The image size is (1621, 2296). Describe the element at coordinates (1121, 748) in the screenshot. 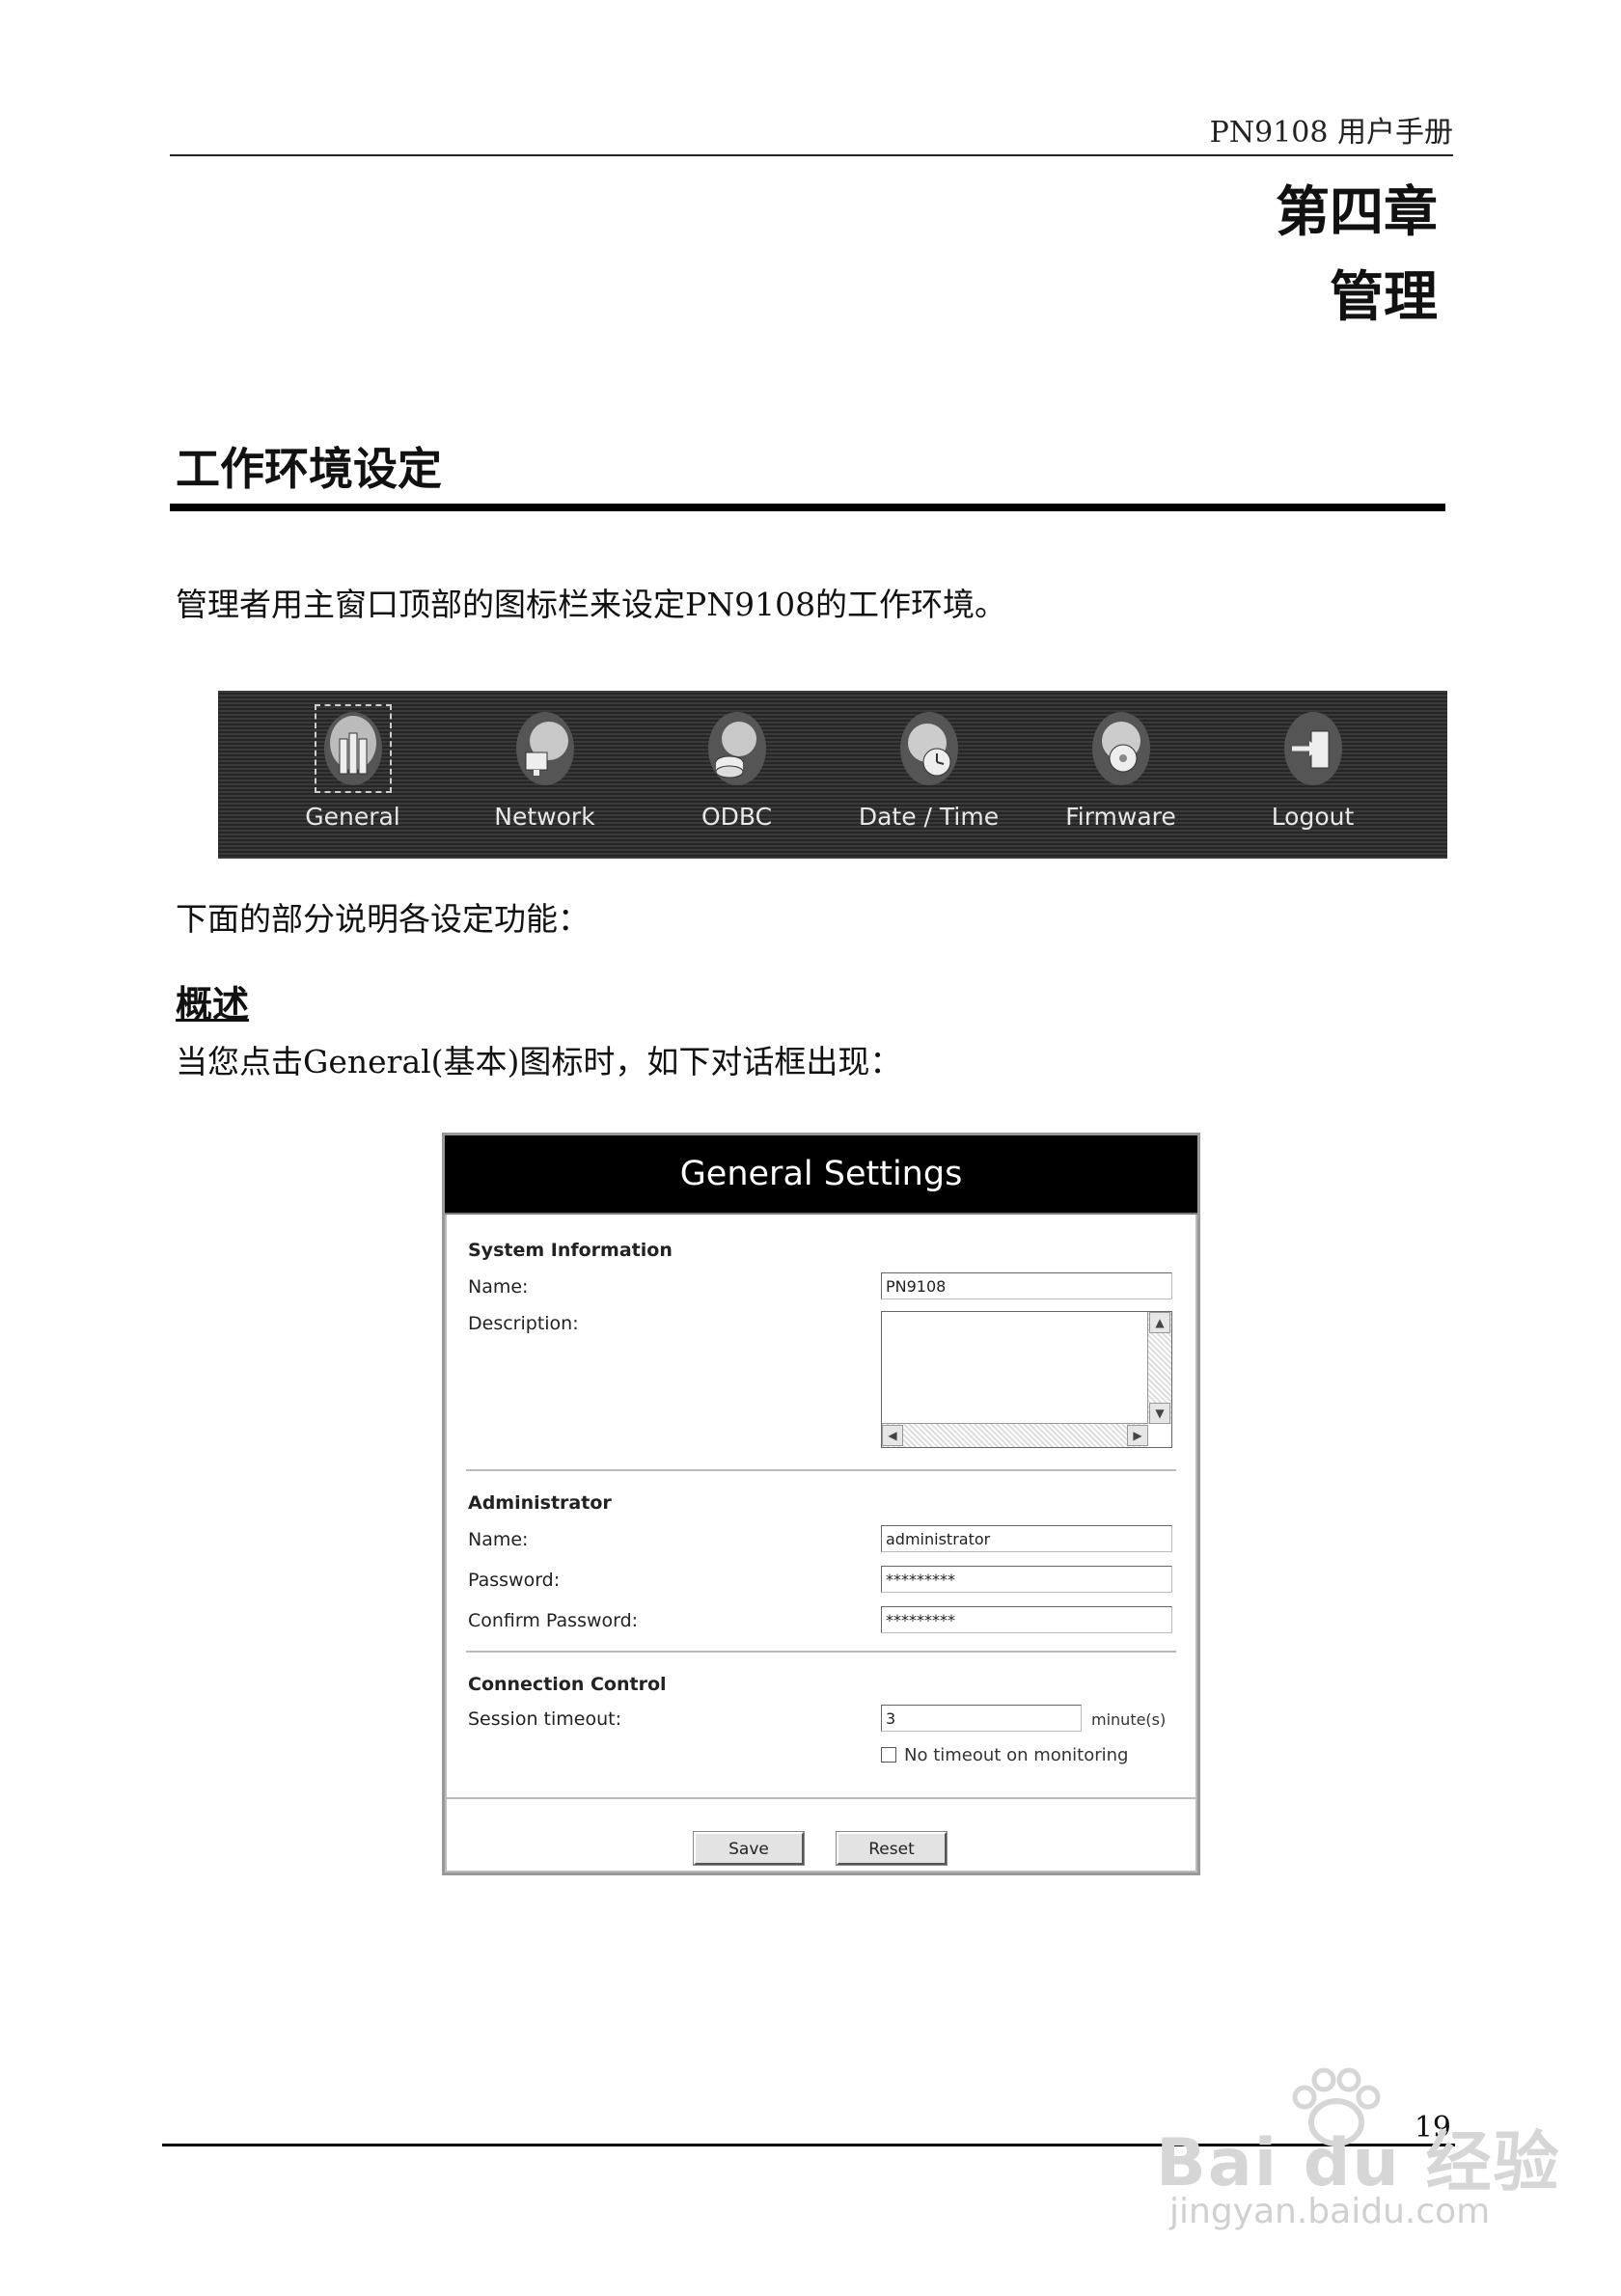

I see `firmware-icon` at that location.